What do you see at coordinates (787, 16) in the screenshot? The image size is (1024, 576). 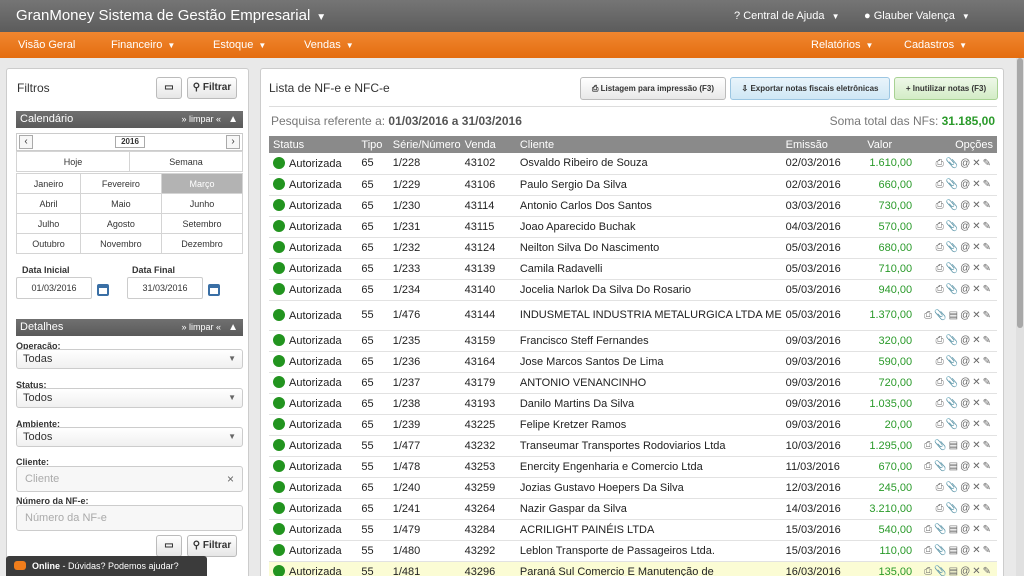 I see `help-menu: ? Central de Ajuda ▼` at bounding box center [787, 16].